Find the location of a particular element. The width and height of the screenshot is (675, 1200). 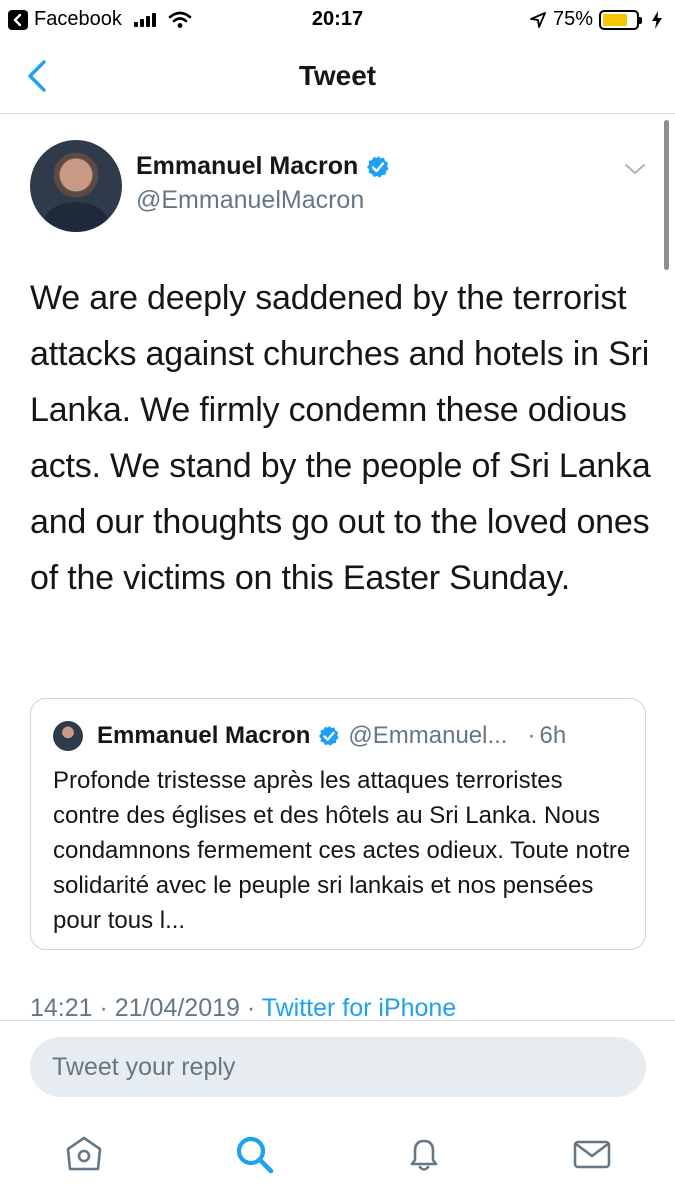

battery-icon is located at coordinates (620, 19).